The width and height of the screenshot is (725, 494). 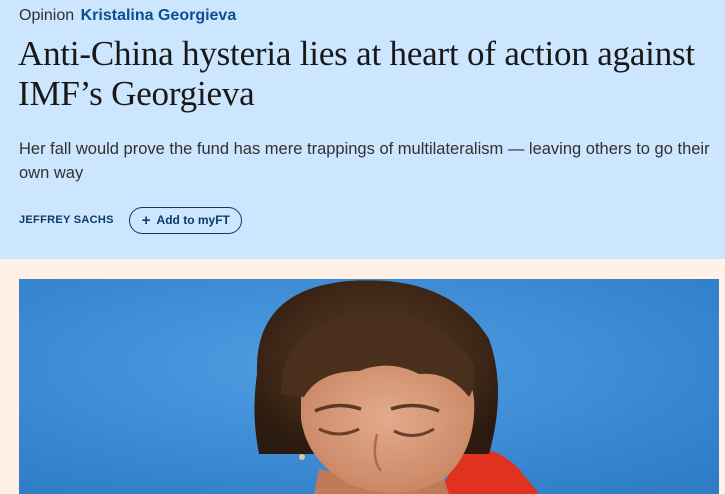 I want to click on topic-line: Opinion Kristalina Georgieva, so click(x=127, y=16).